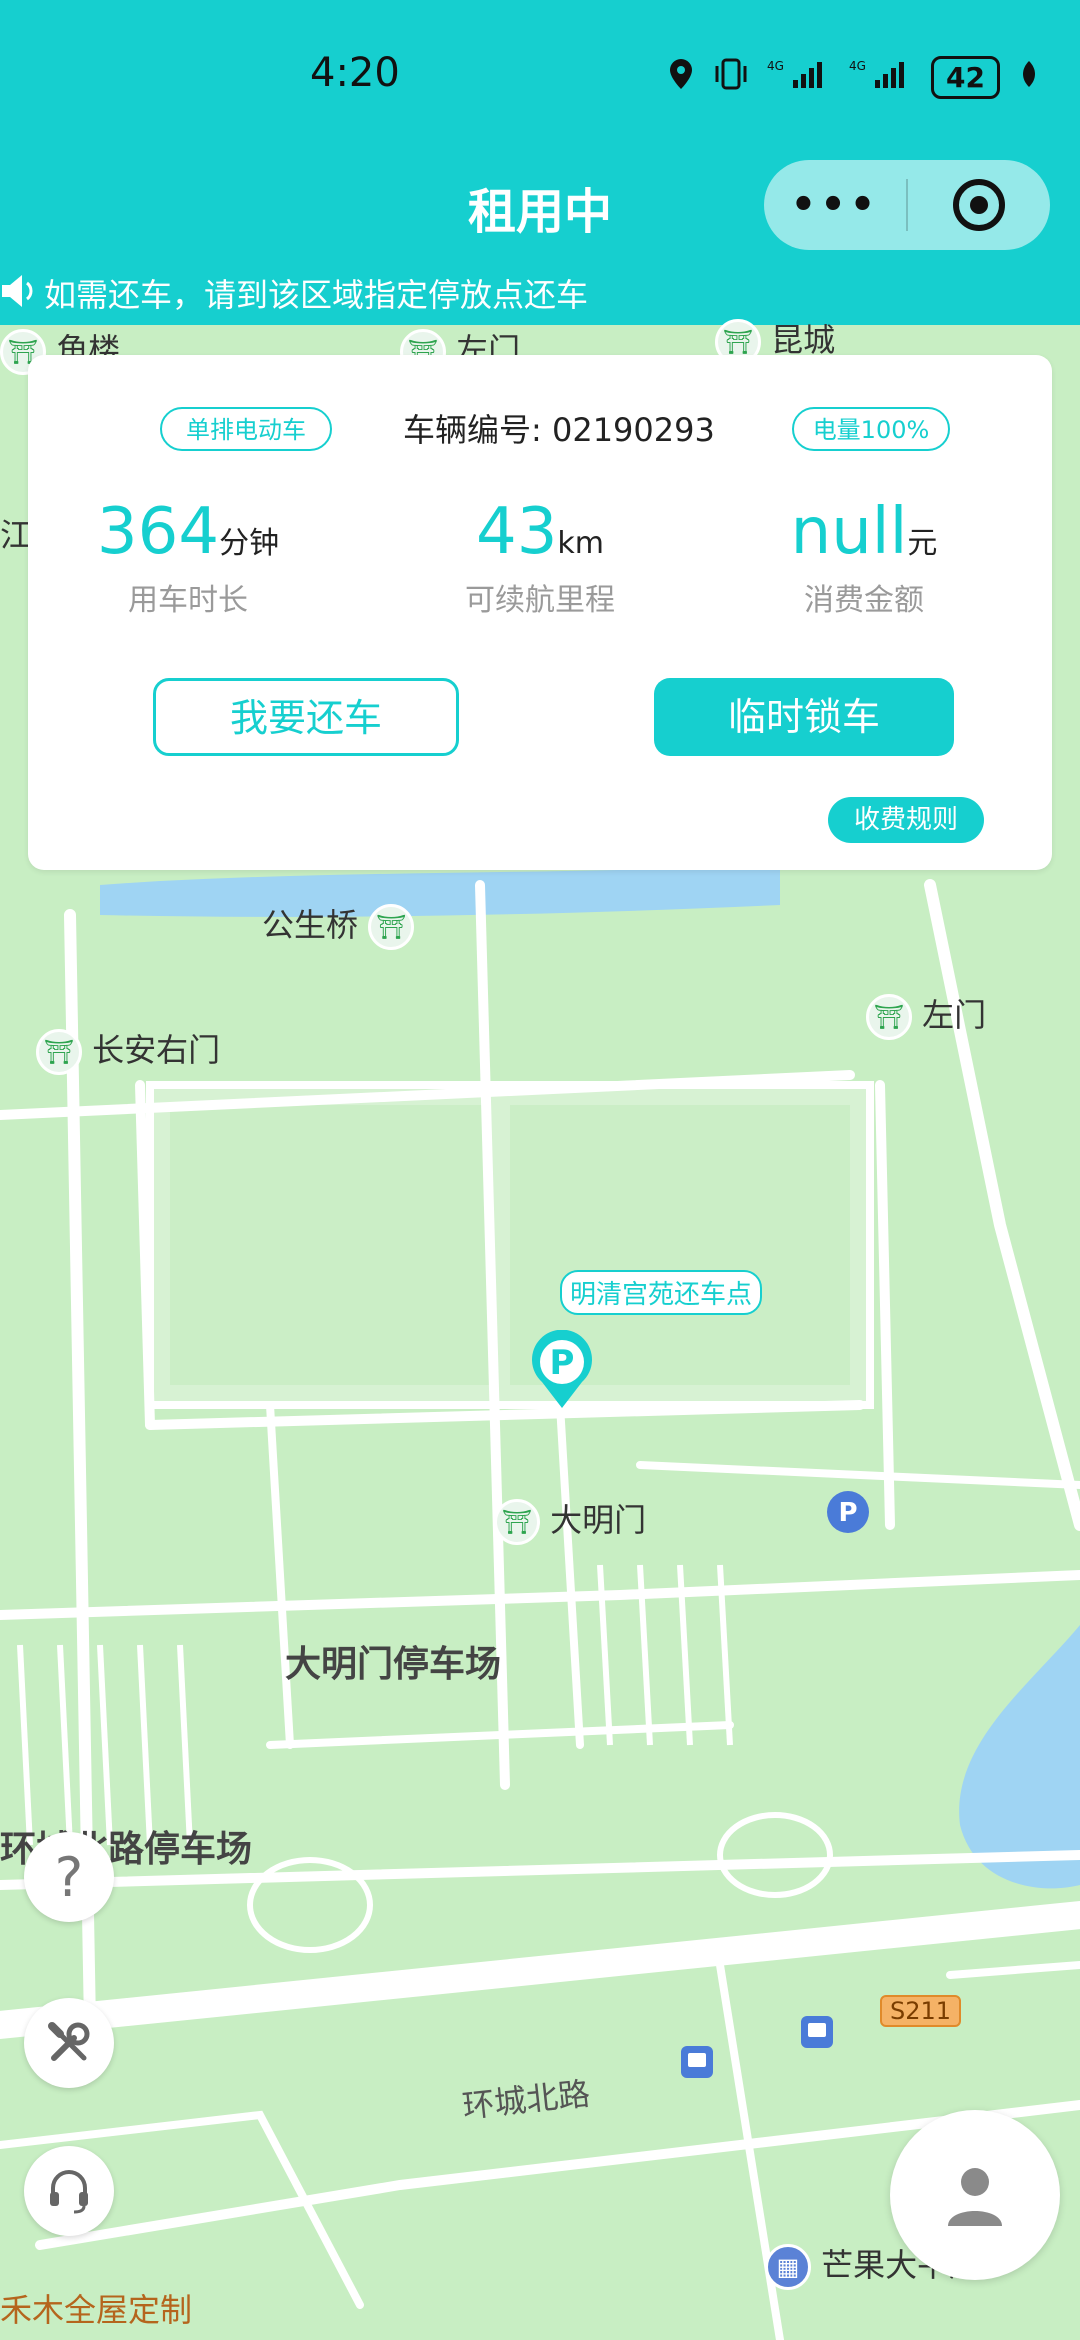  I want to click on notice-bar: 如需还车，请到该区域指定停放点还车, so click(540, 292).